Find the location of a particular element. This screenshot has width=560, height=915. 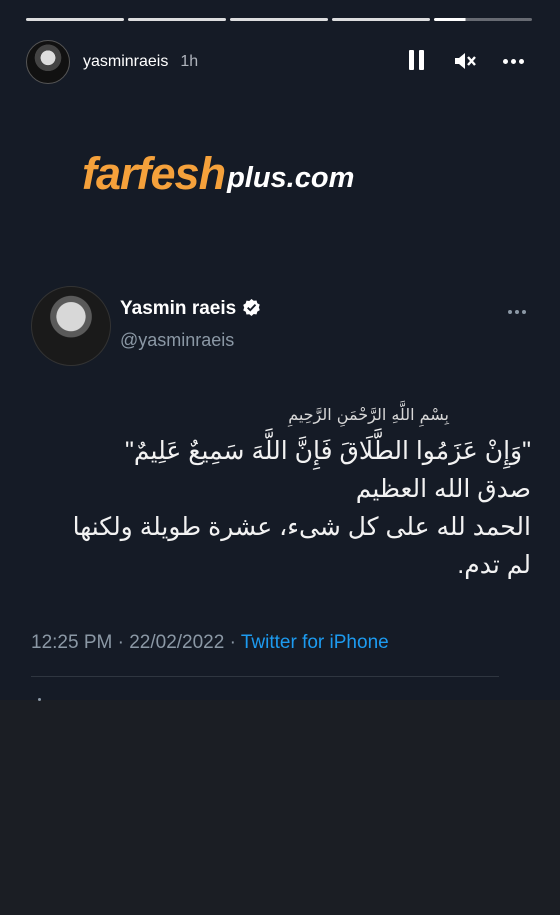

progress-segment-current is located at coordinates (483, 19).